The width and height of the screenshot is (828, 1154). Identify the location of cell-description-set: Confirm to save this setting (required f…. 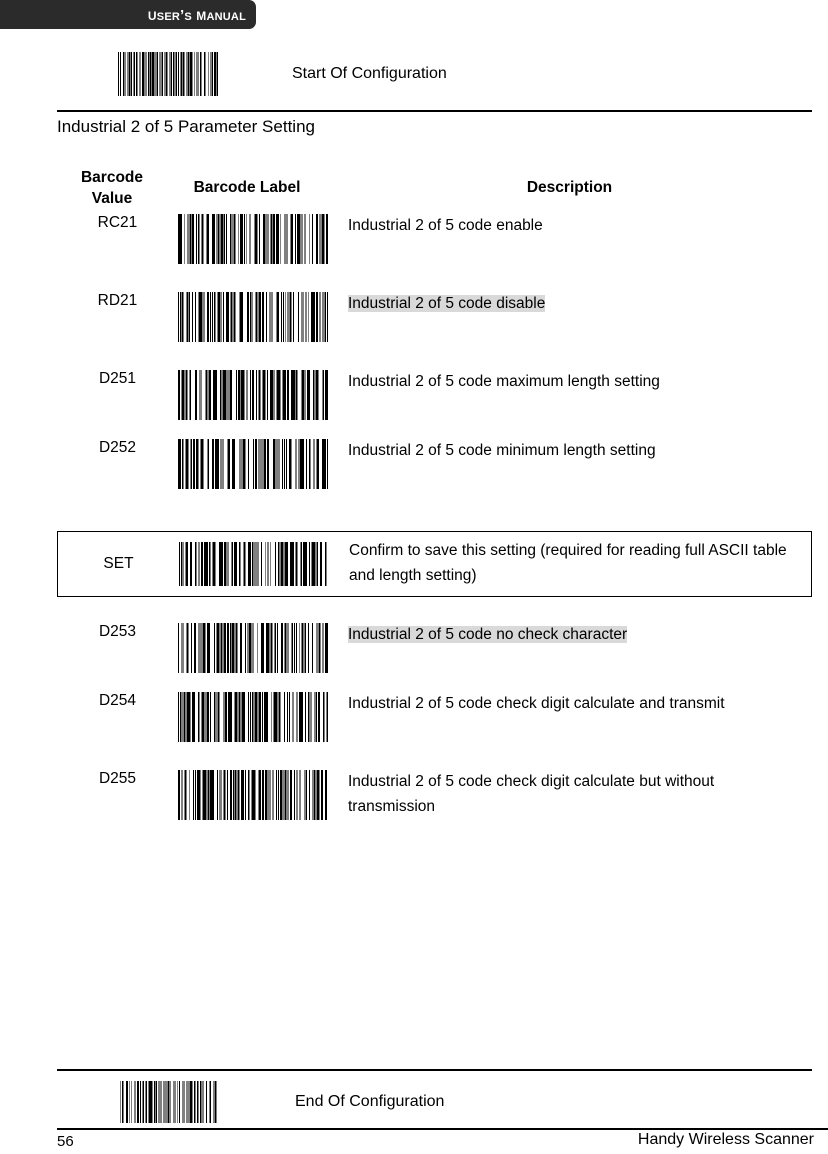
(568, 563).